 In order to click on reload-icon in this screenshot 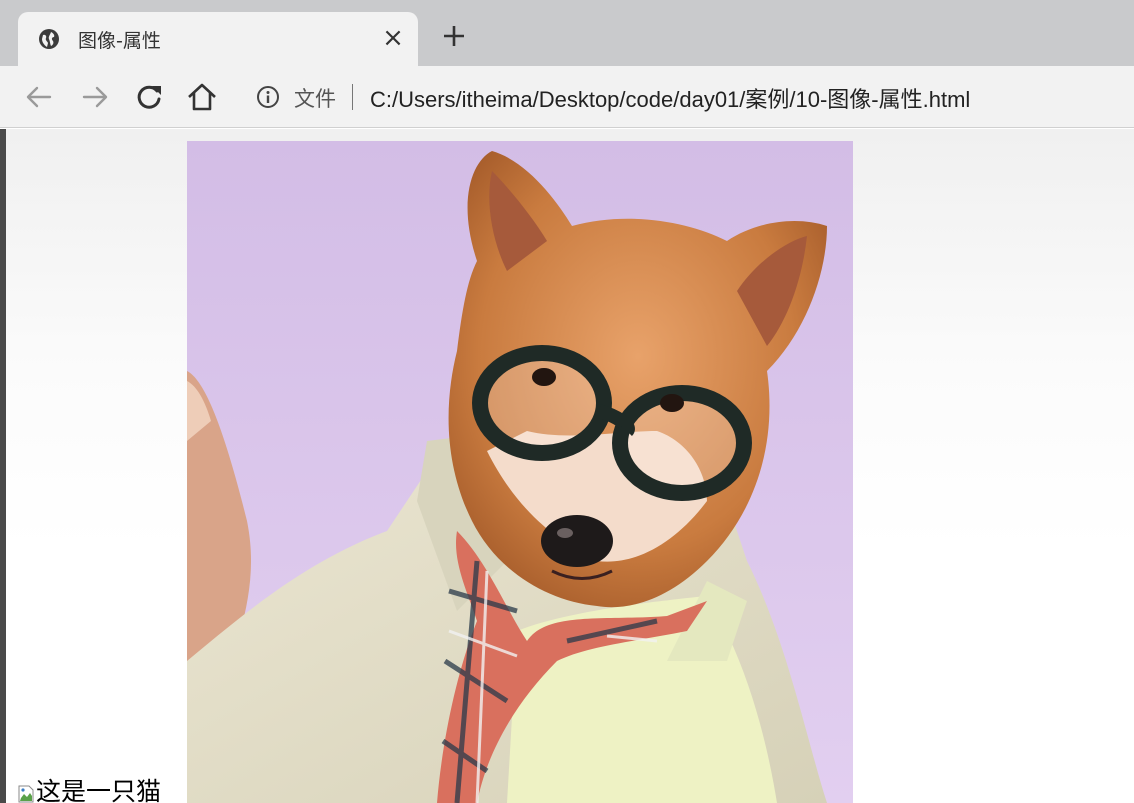, I will do `click(149, 97)`.